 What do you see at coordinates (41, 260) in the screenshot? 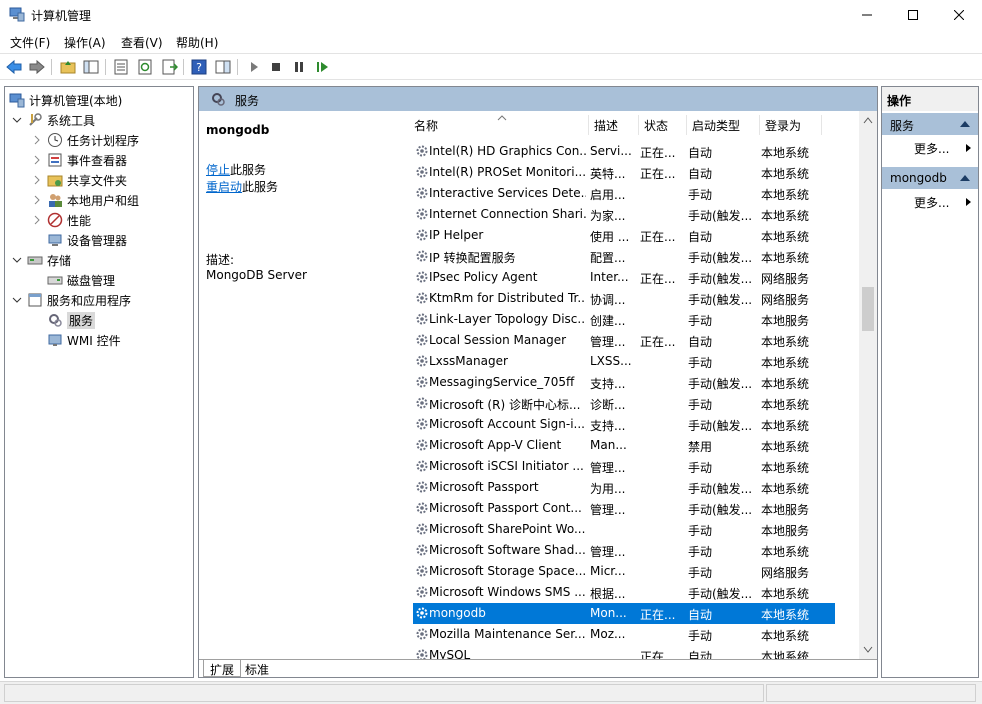
I see `tree-item-storage: 存储` at bounding box center [41, 260].